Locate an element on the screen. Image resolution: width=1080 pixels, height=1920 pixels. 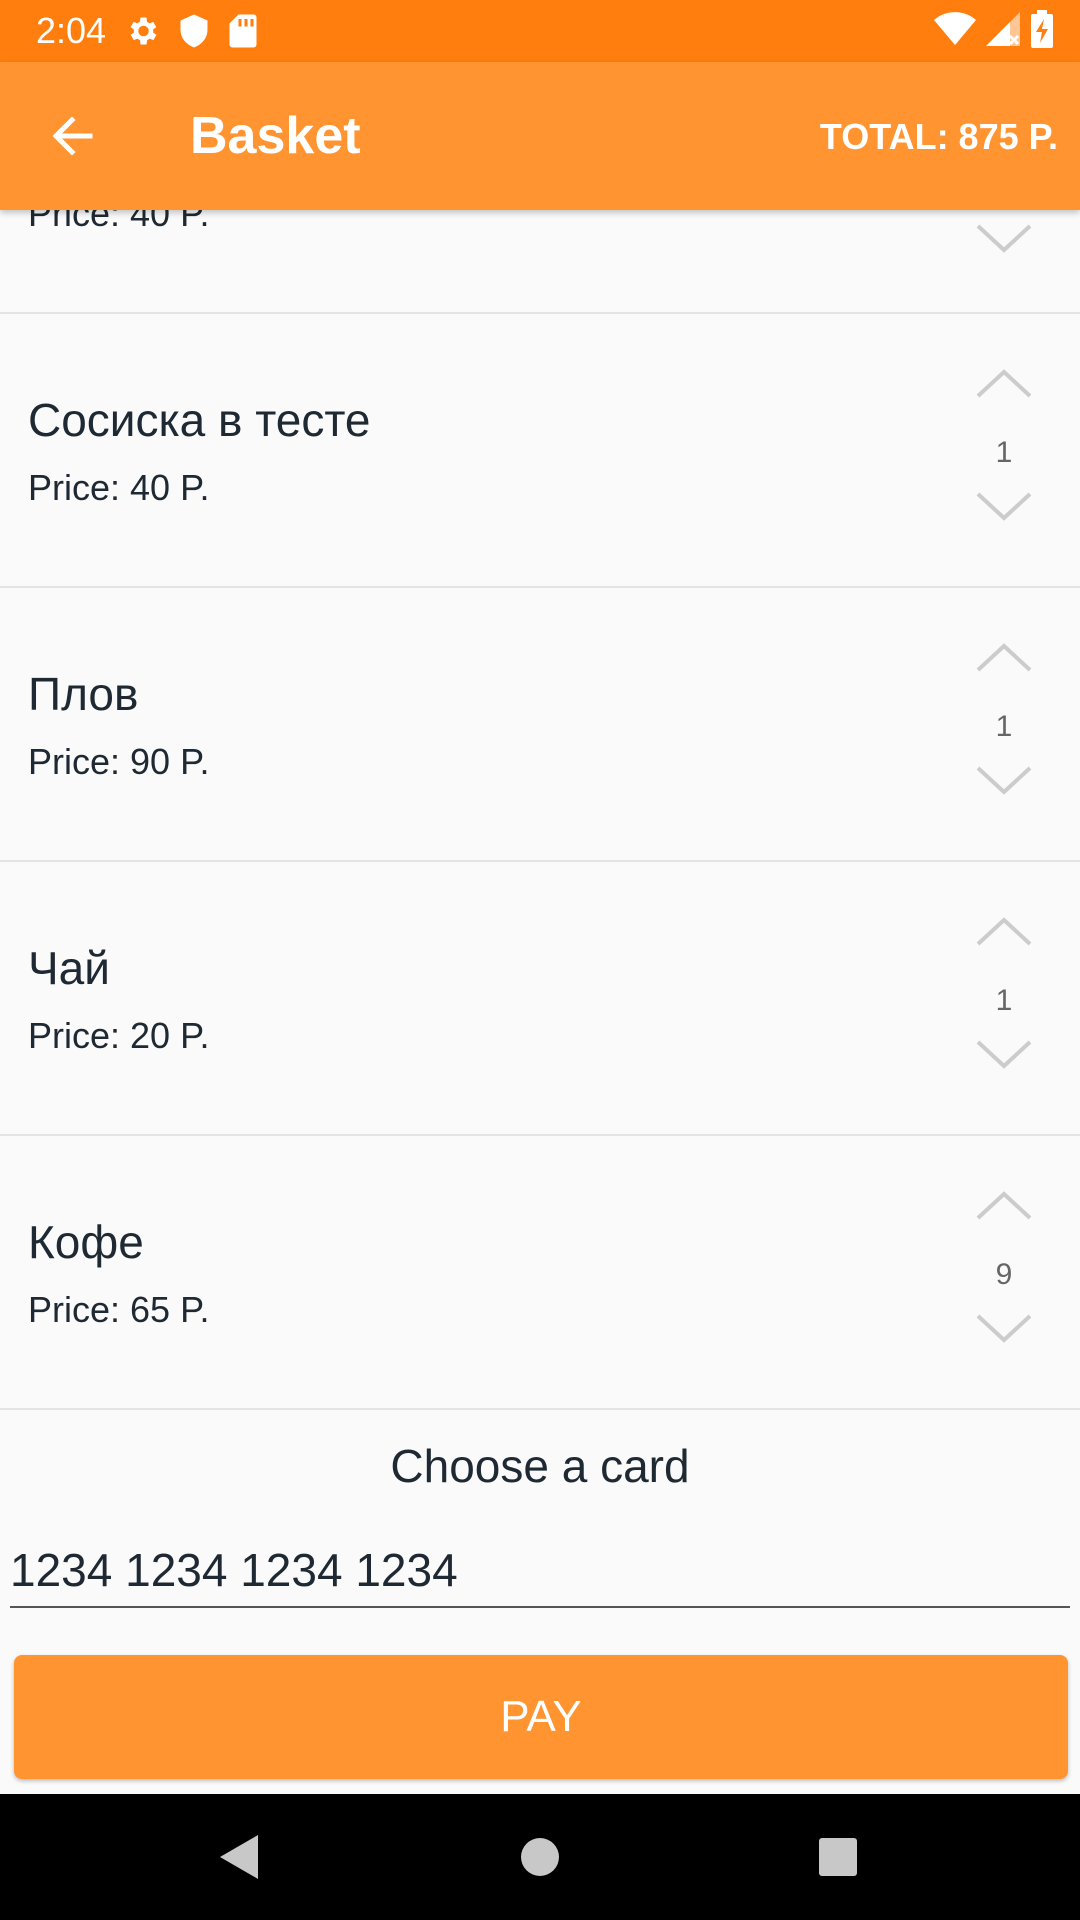
item-name: Чай is located at coordinates (69, 968).